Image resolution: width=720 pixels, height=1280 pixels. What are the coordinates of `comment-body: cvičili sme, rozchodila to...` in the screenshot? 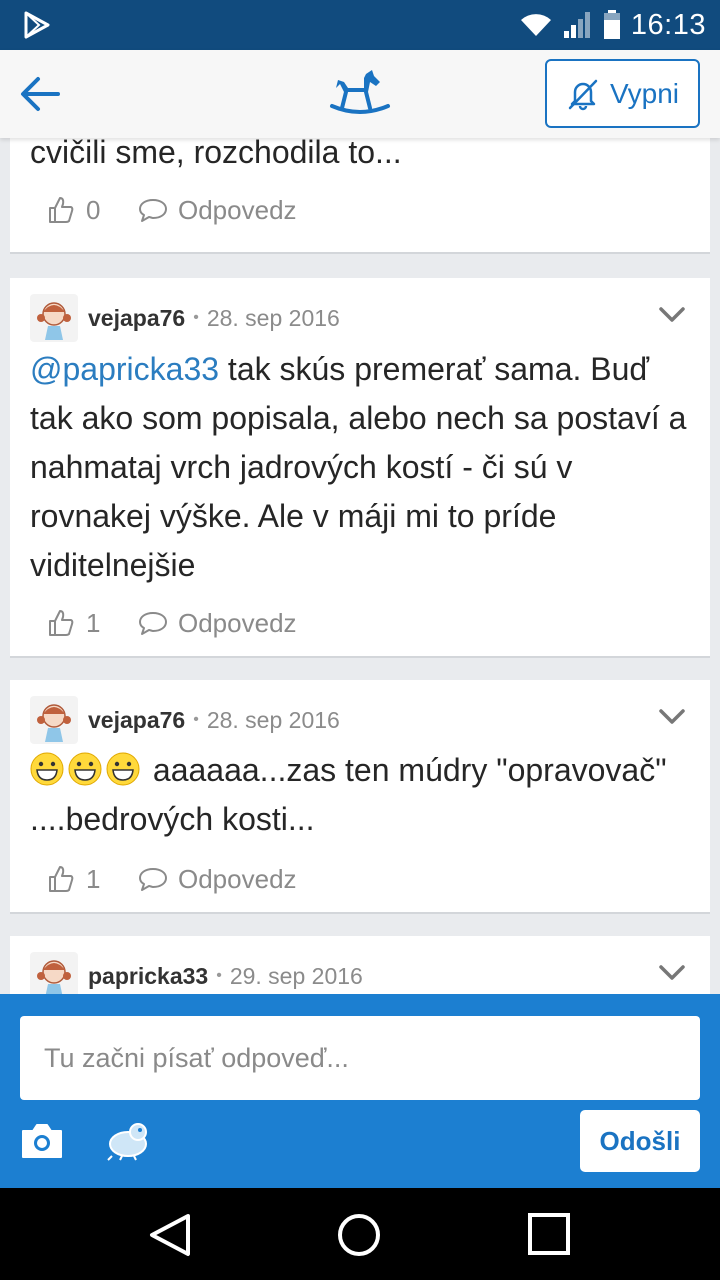 It's located at (216, 154).